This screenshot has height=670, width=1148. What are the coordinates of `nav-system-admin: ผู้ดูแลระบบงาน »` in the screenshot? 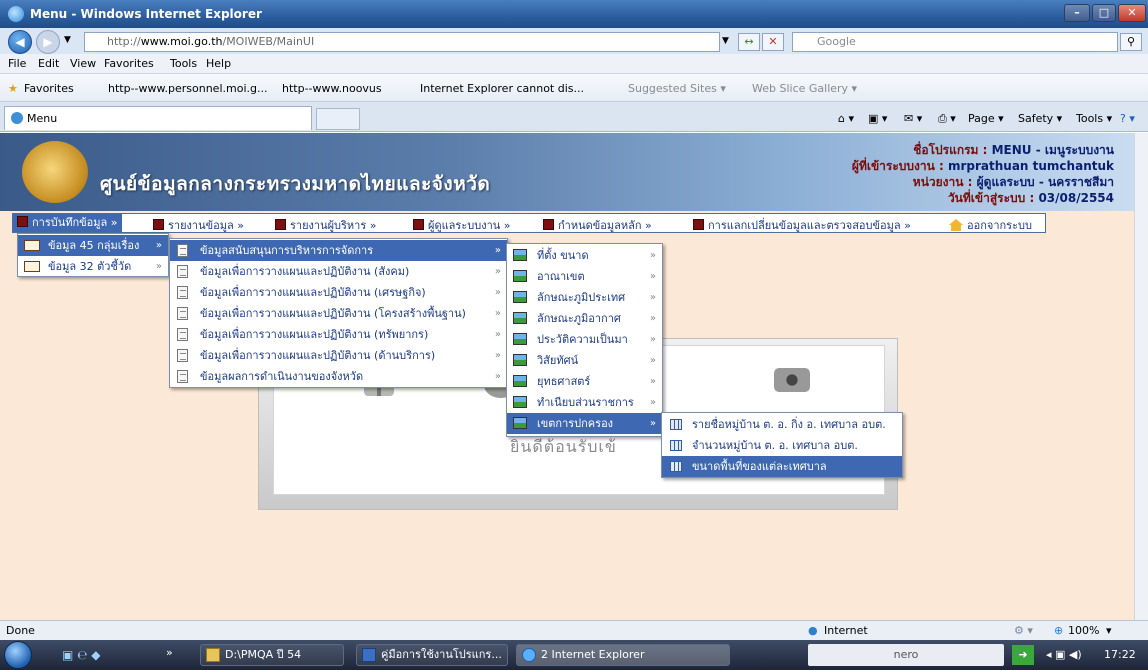 It's located at (462, 225).